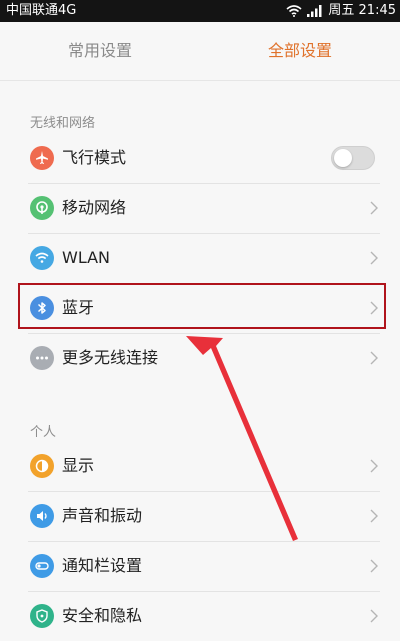 The width and height of the screenshot is (400, 641). I want to click on section-title-wireless: 无线和网络, so click(63, 123).